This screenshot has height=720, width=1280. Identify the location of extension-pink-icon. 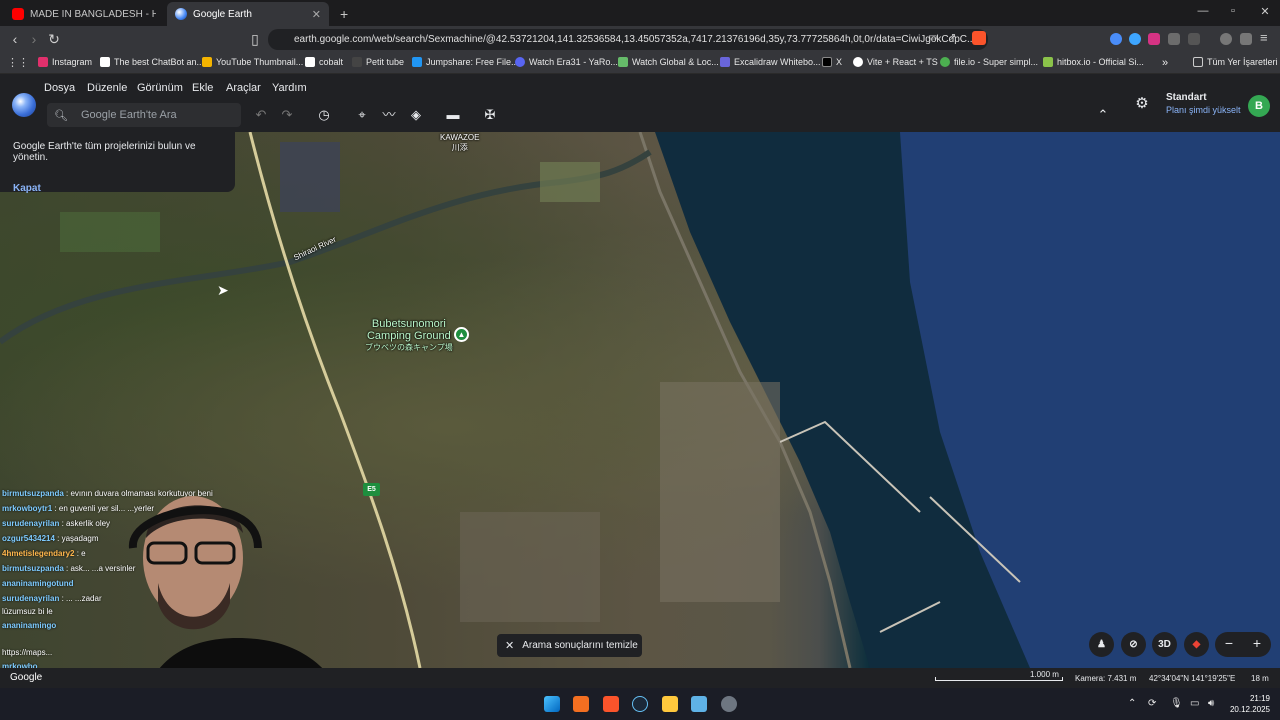
(1154, 39).